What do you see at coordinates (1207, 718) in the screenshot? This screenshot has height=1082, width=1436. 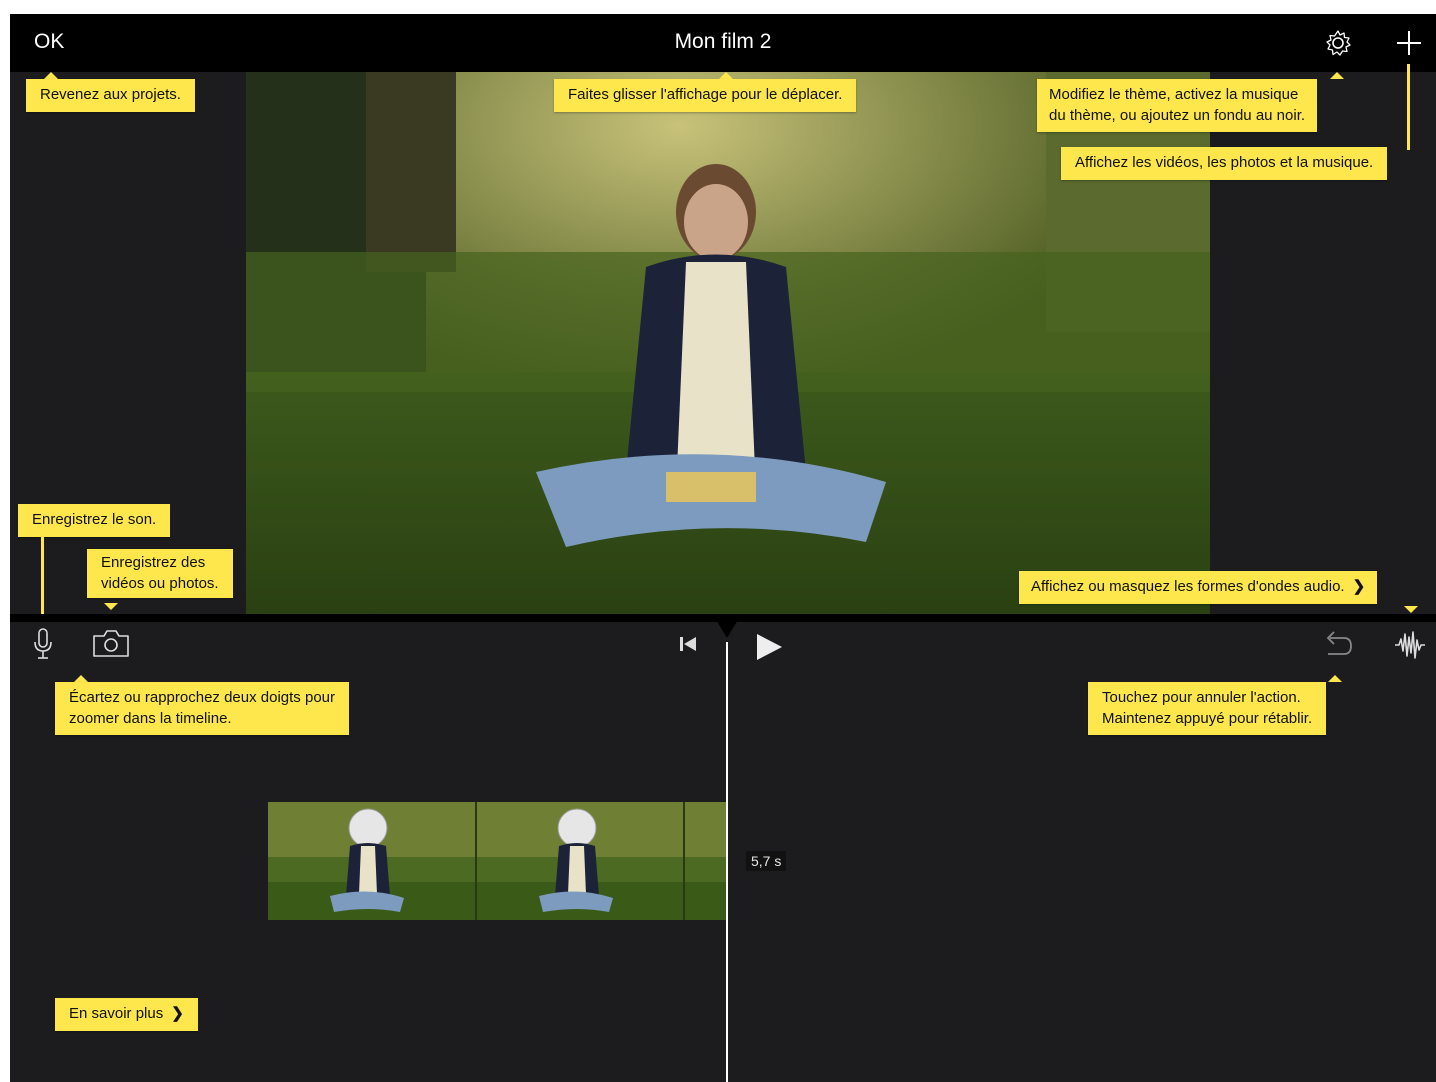 I see `tip-undo-line2: Maintenez appuyé pour rétablir.` at bounding box center [1207, 718].